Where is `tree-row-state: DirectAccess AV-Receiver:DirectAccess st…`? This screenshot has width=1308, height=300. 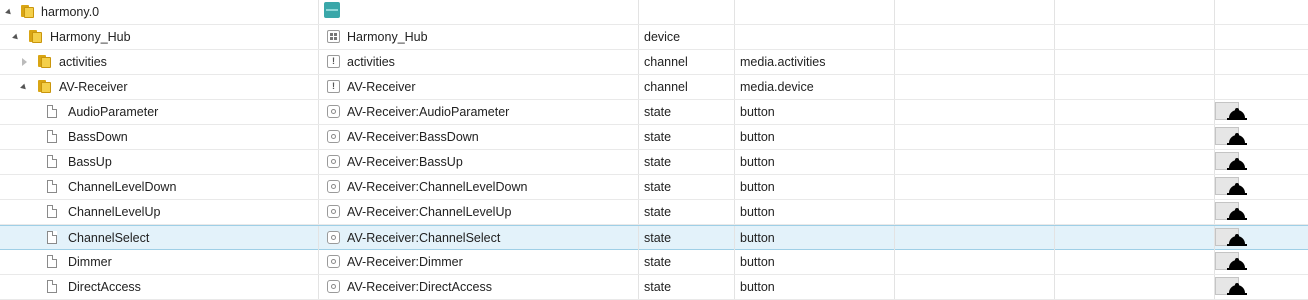
tree-row-state: DirectAccess AV-Receiver:DirectAccess st… is located at coordinates (654, 287).